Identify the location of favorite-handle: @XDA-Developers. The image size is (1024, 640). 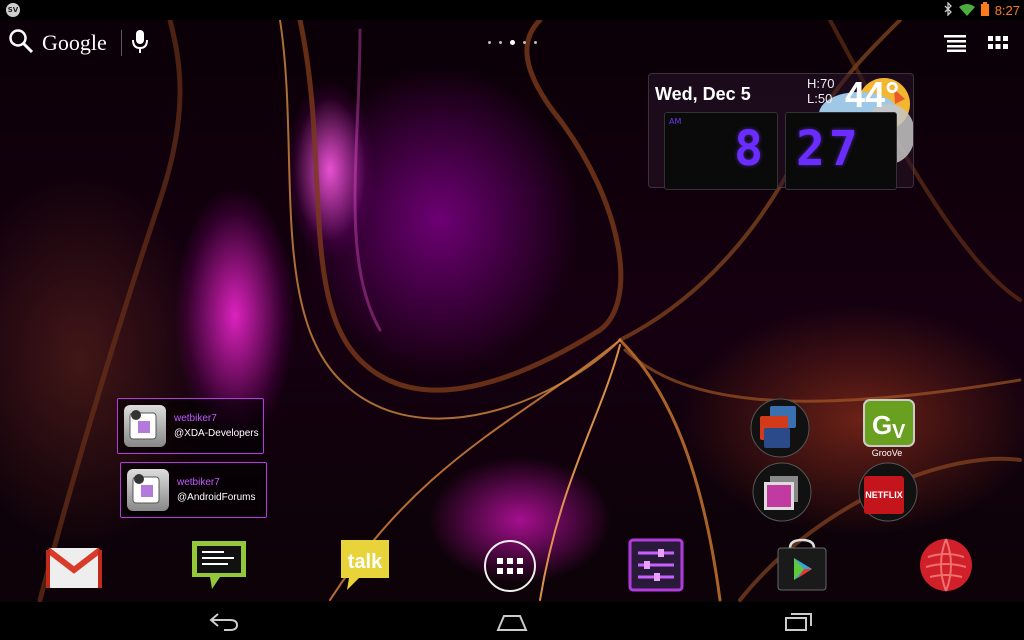
(216, 433).